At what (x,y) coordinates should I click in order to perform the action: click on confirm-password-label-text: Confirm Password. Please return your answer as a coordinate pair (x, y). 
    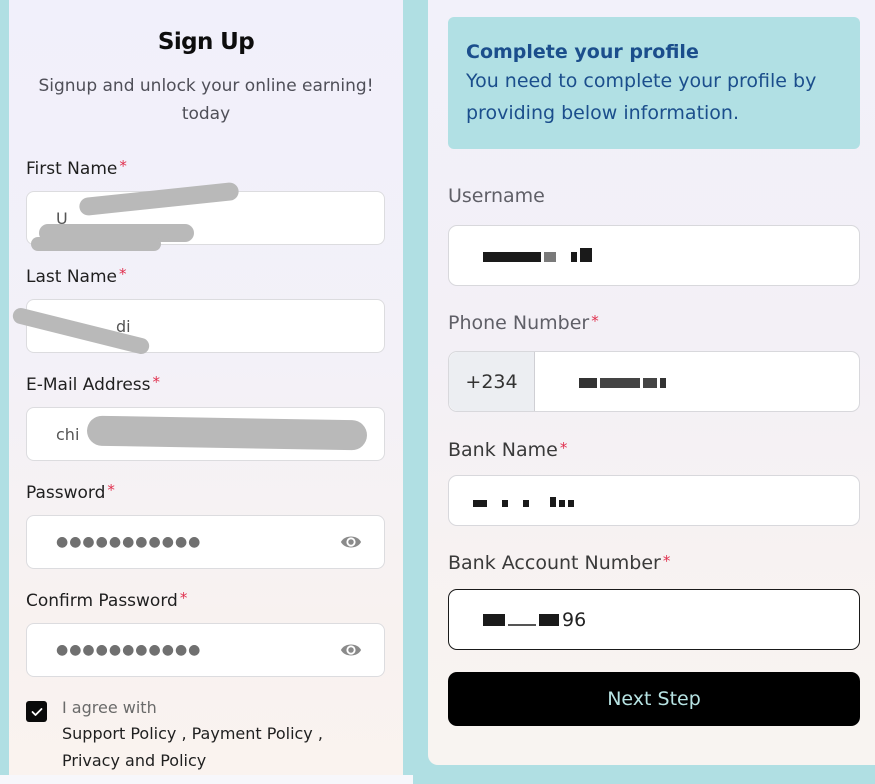
    Looking at the image, I should click on (102, 601).